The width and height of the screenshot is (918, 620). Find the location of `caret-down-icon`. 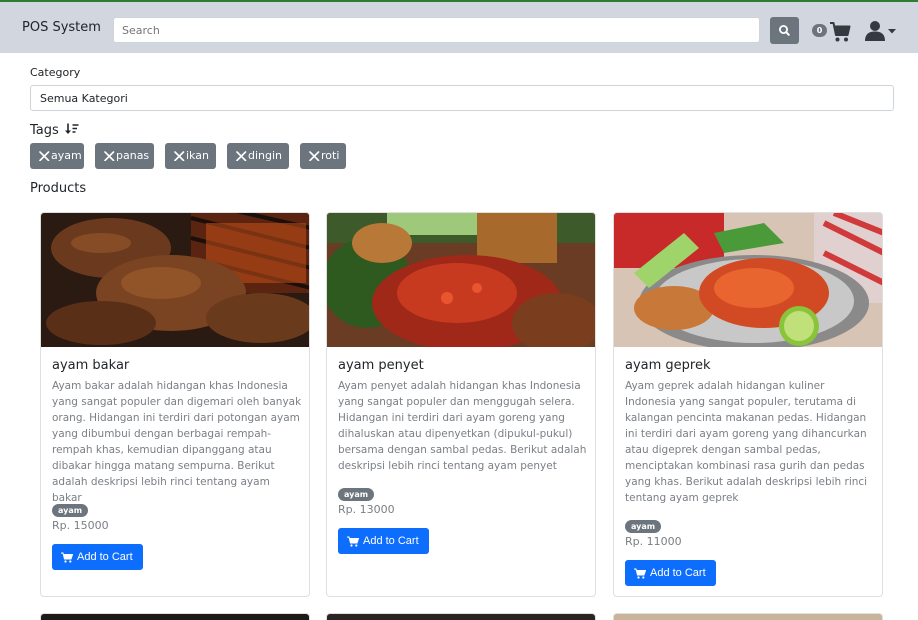

caret-down-icon is located at coordinates (892, 31).